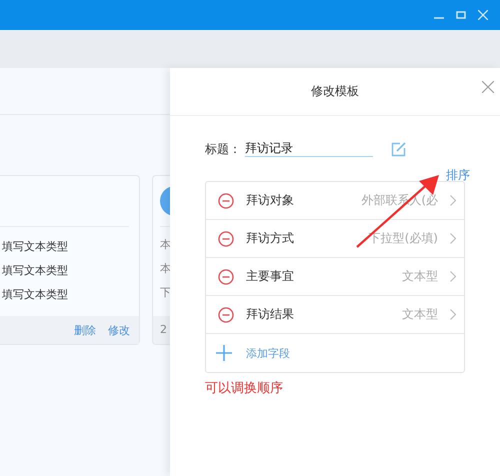  I want to click on footer-text: 2, so click(163, 330).